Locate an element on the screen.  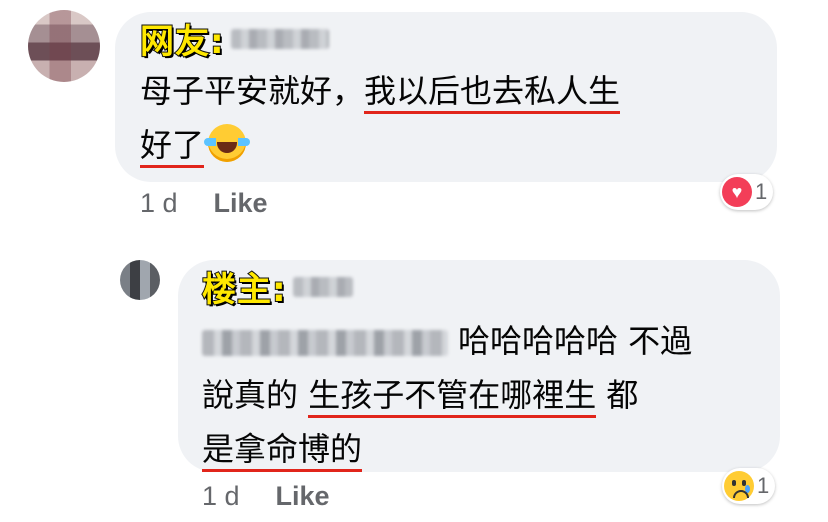
author-tag: 楼主: is located at coordinates (244, 290).